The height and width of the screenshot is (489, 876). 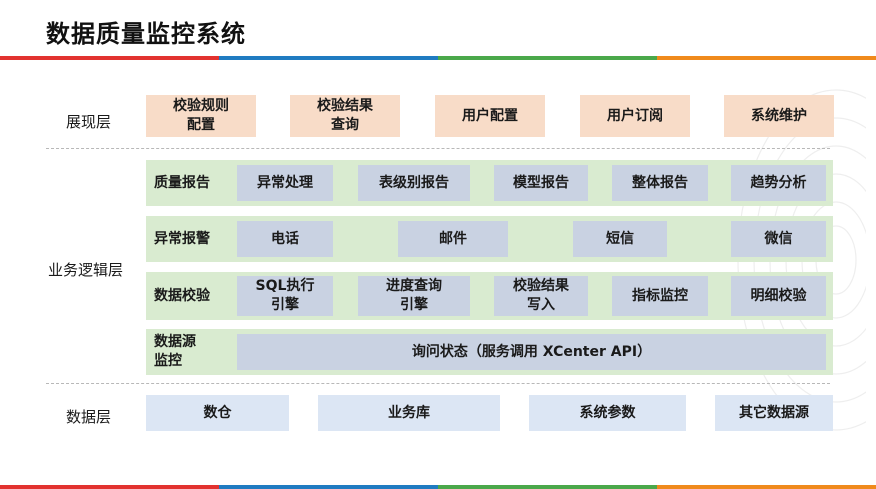 What do you see at coordinates (607, 413) in the screenshot?
I see `data-item-system-params: 系统参数` at bounding box center [607, 413].